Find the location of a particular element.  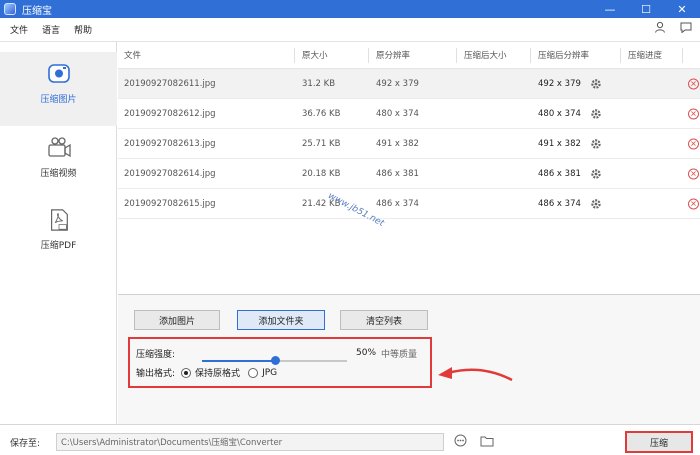

menu-language: 语言 is located at coordinates (46, 29).